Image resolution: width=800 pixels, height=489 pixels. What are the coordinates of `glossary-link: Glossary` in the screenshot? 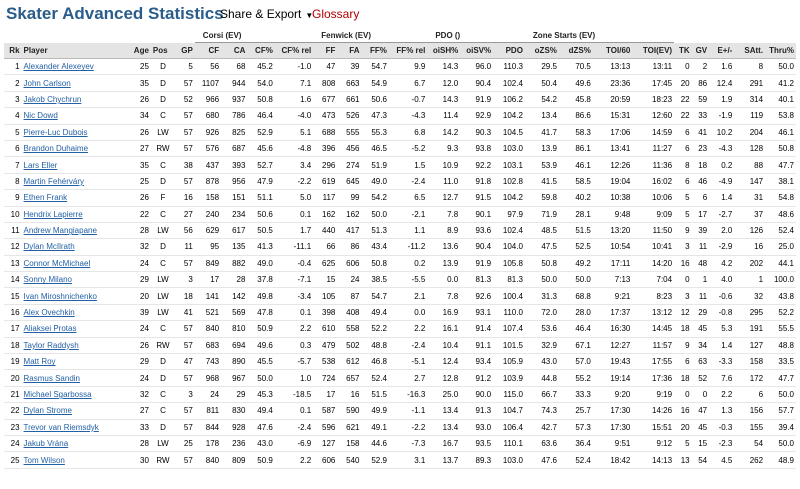 It's located at (335, 14).